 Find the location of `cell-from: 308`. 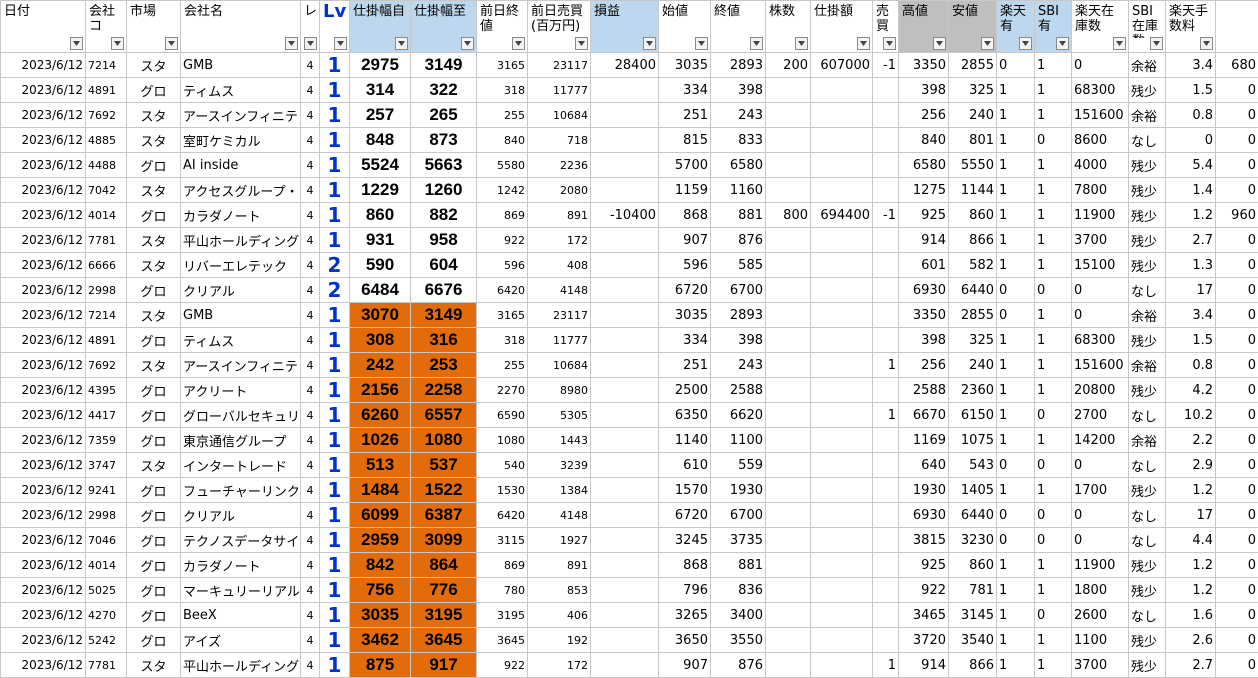

cell-from: 308 is located at coordinates (380, 340).